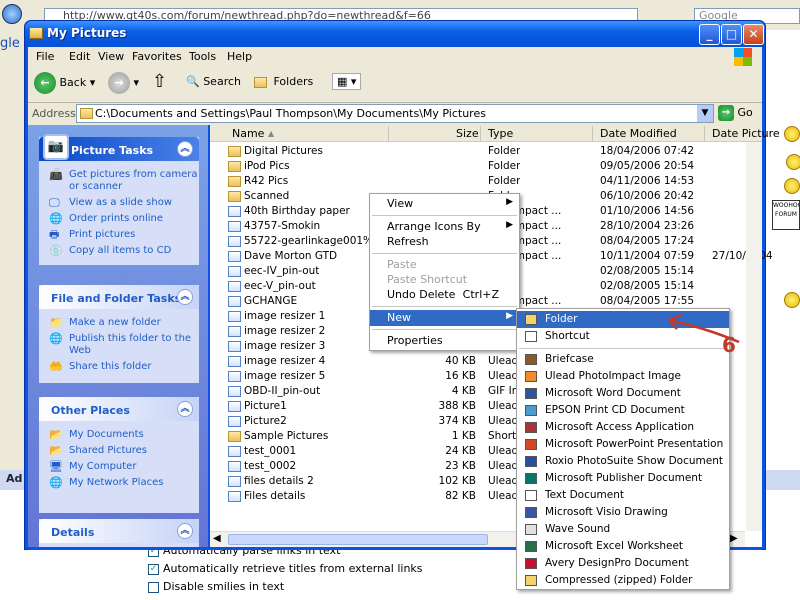 The height and width of the screenshot is (600, 800). I want to click on file-name-text: image resizer 1, so click(285, 316).